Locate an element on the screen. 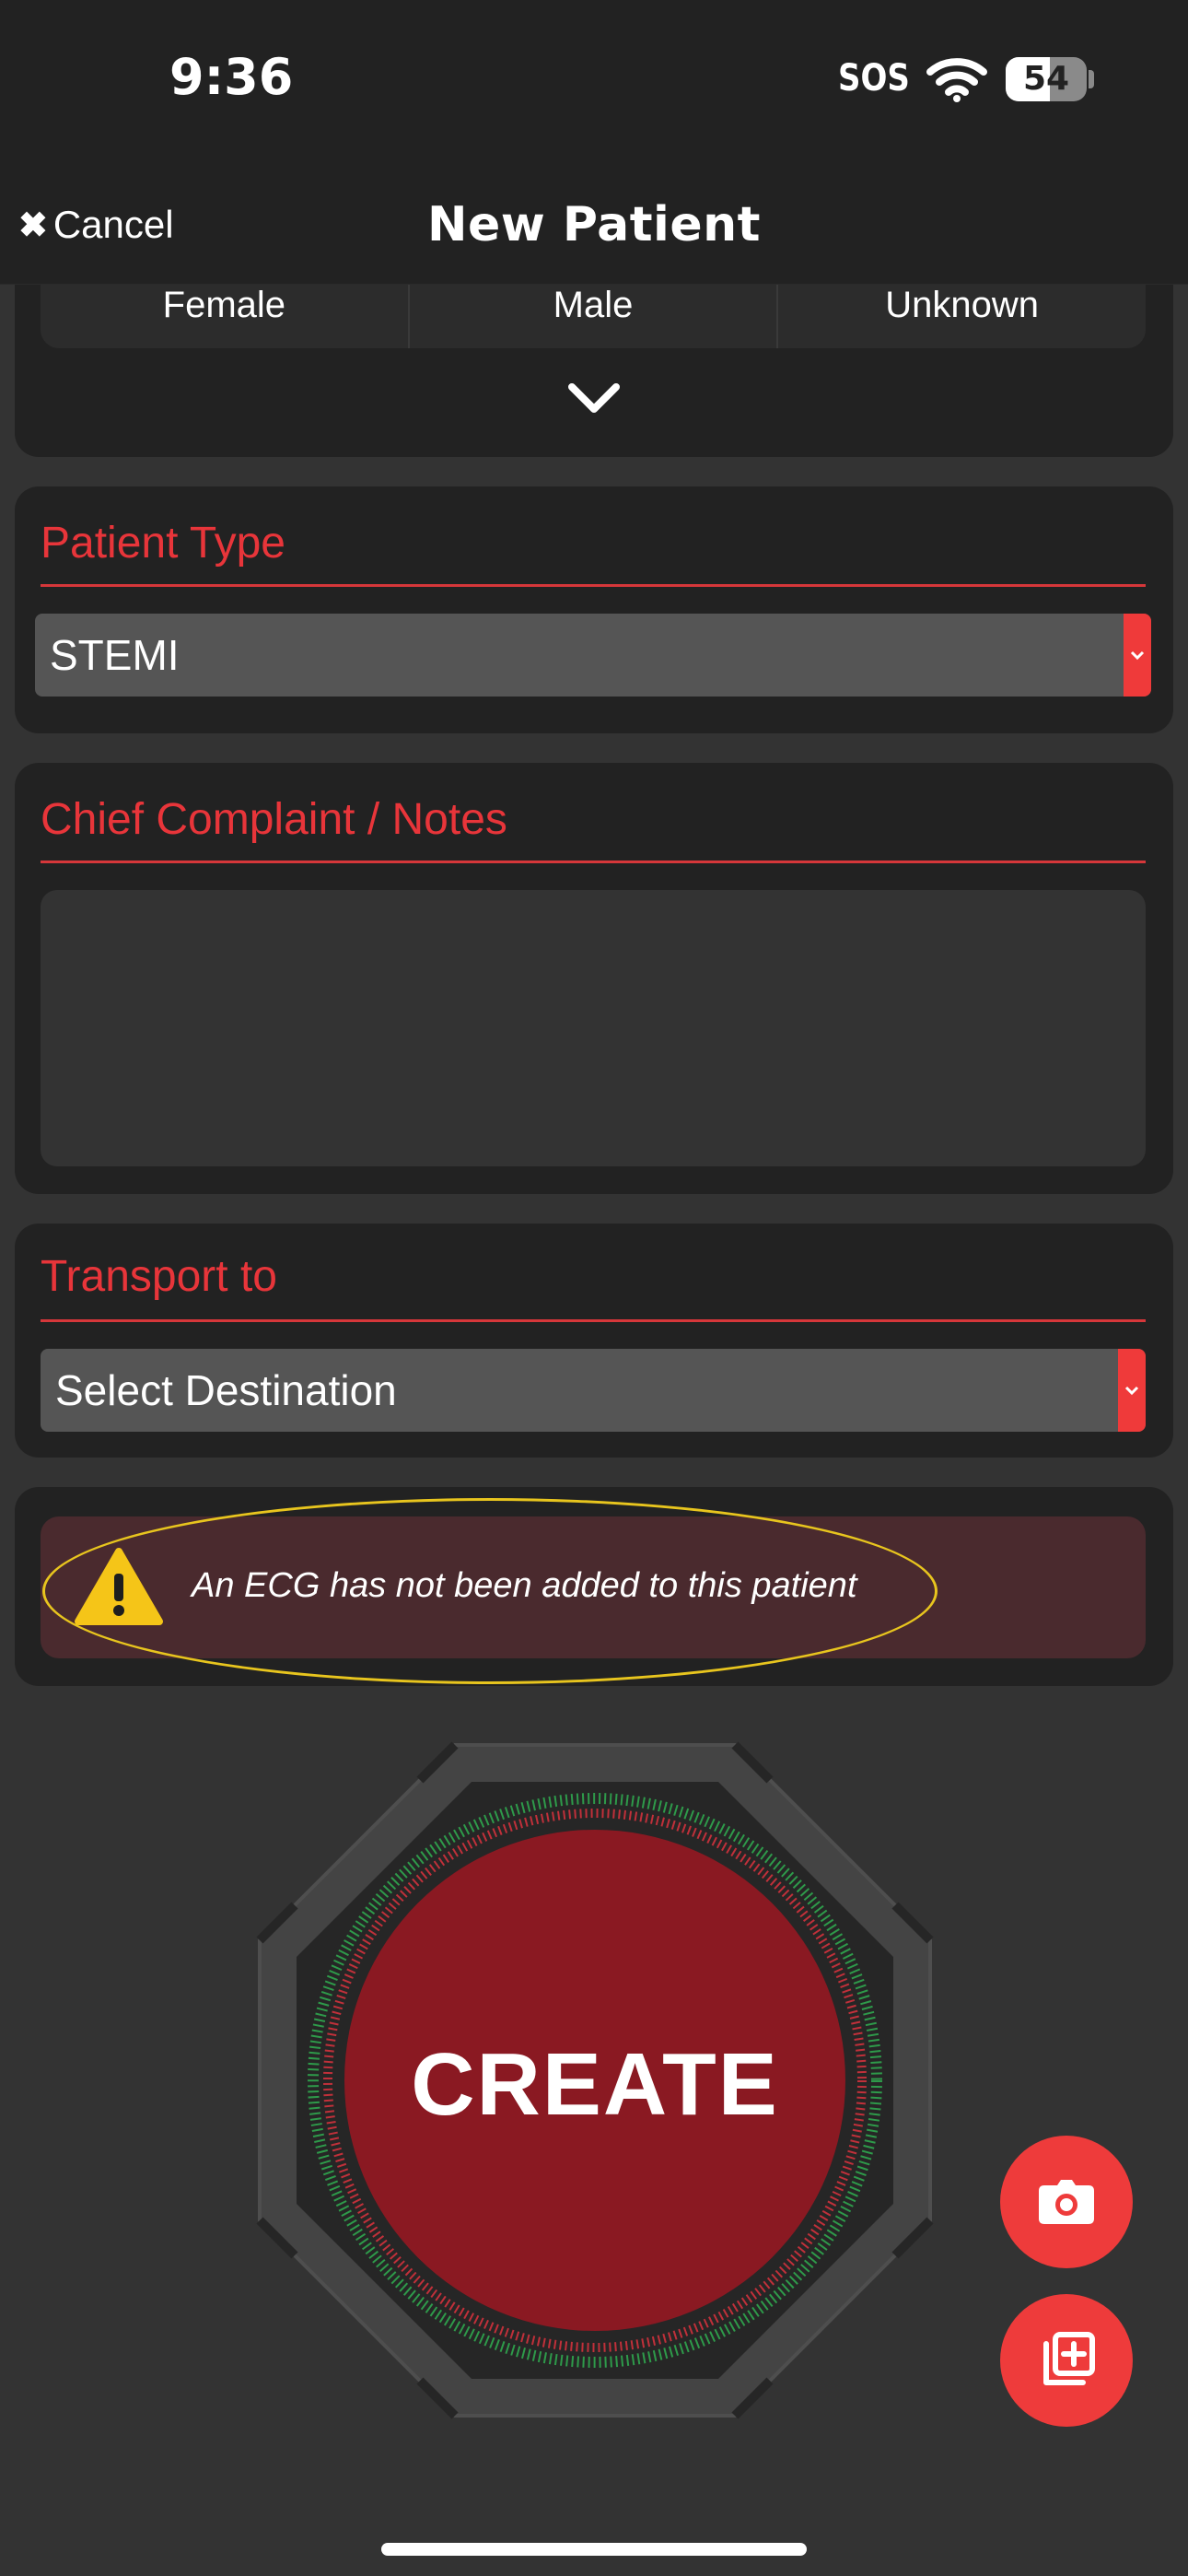  chief-complaint-input is located at coordinates (593, 1028).